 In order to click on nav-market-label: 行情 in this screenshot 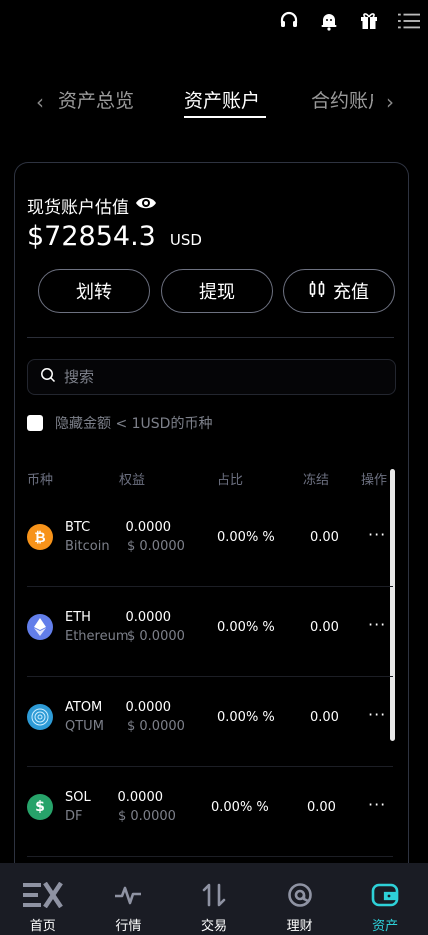, I will do `click(128, 926)`.